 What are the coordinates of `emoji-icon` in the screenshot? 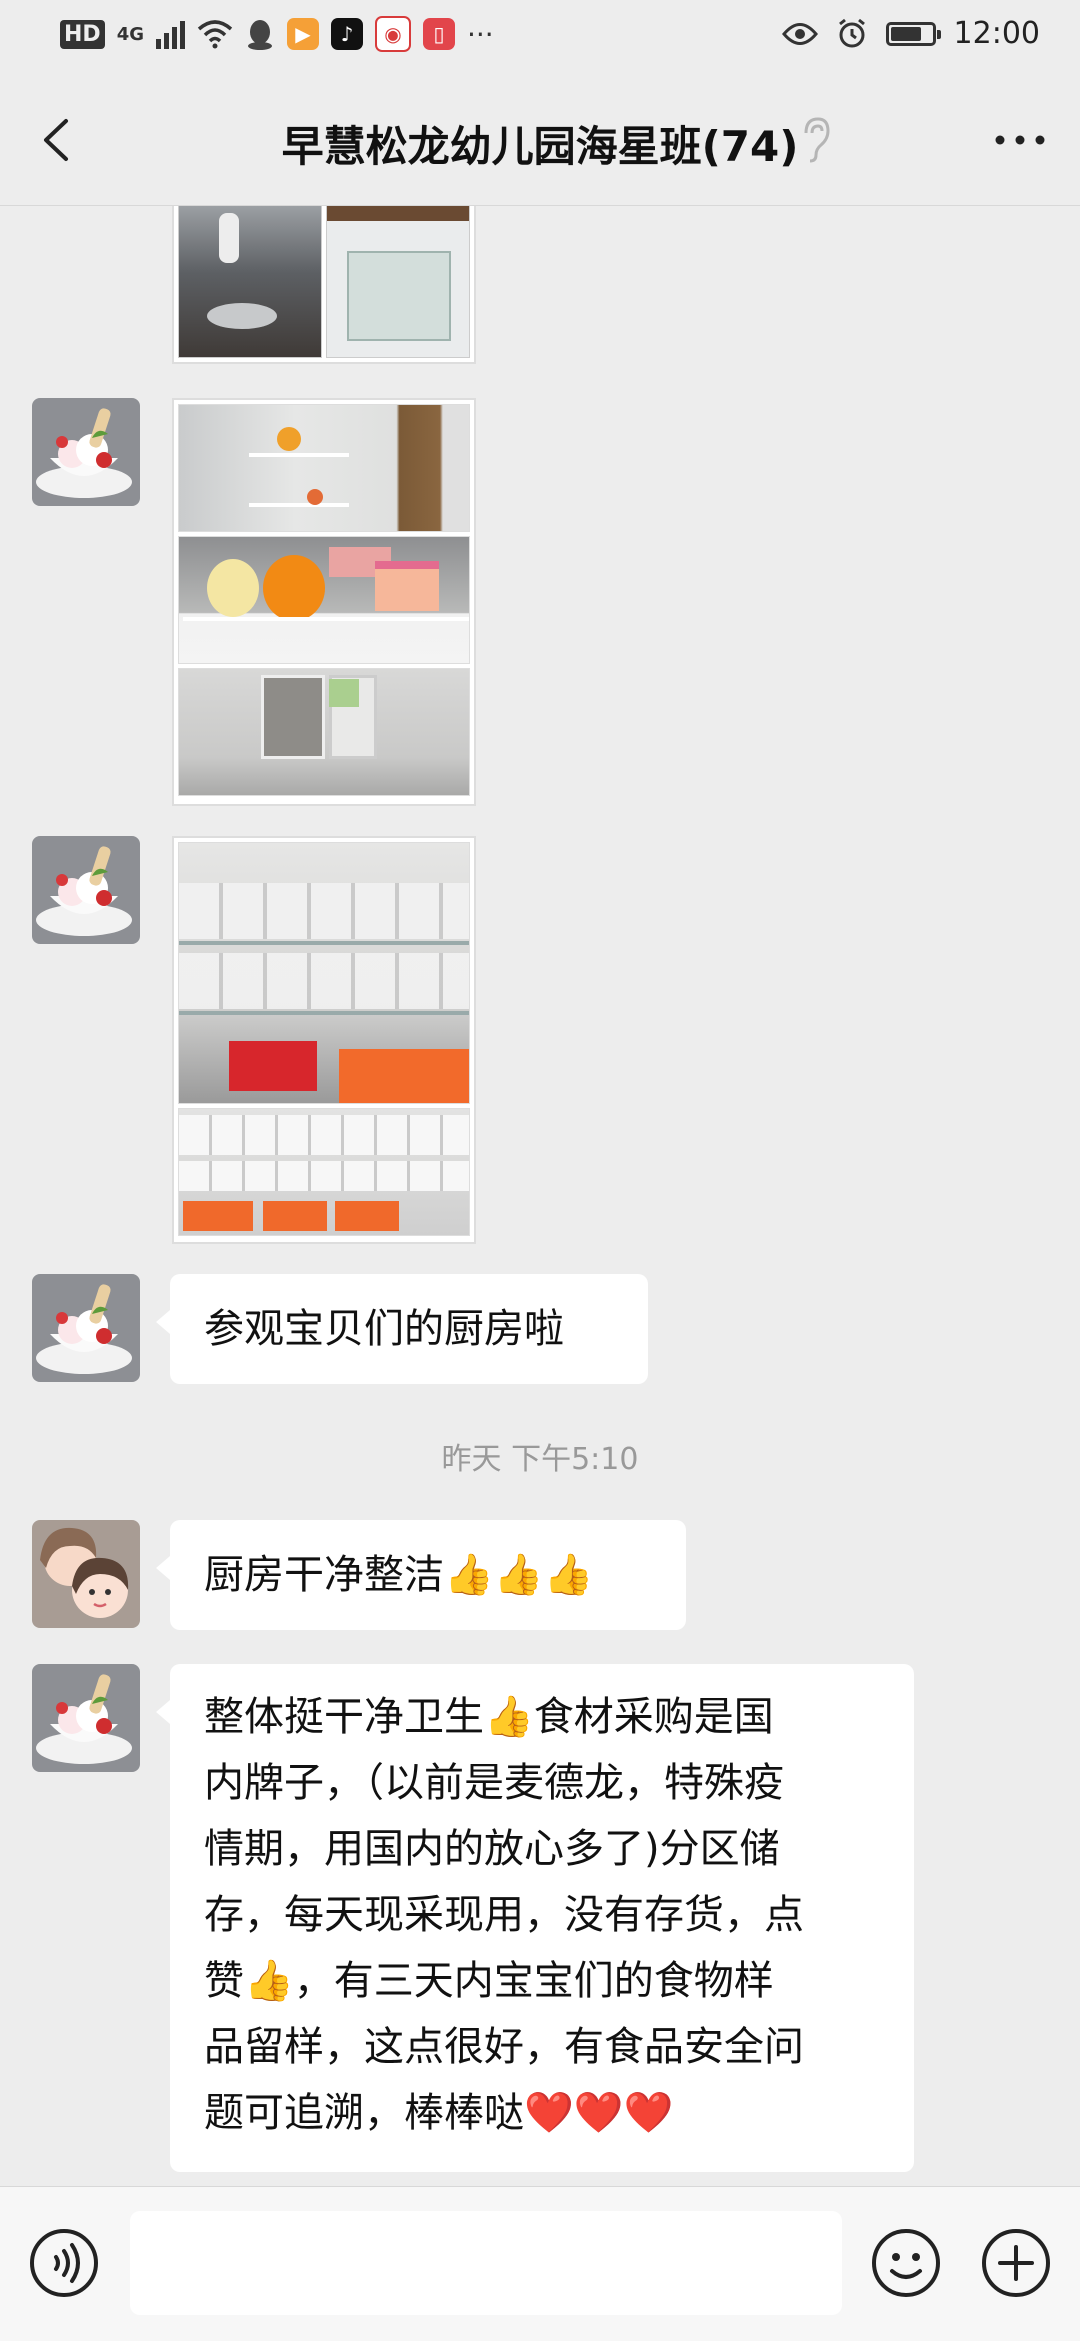 It's located at (906, 2263).